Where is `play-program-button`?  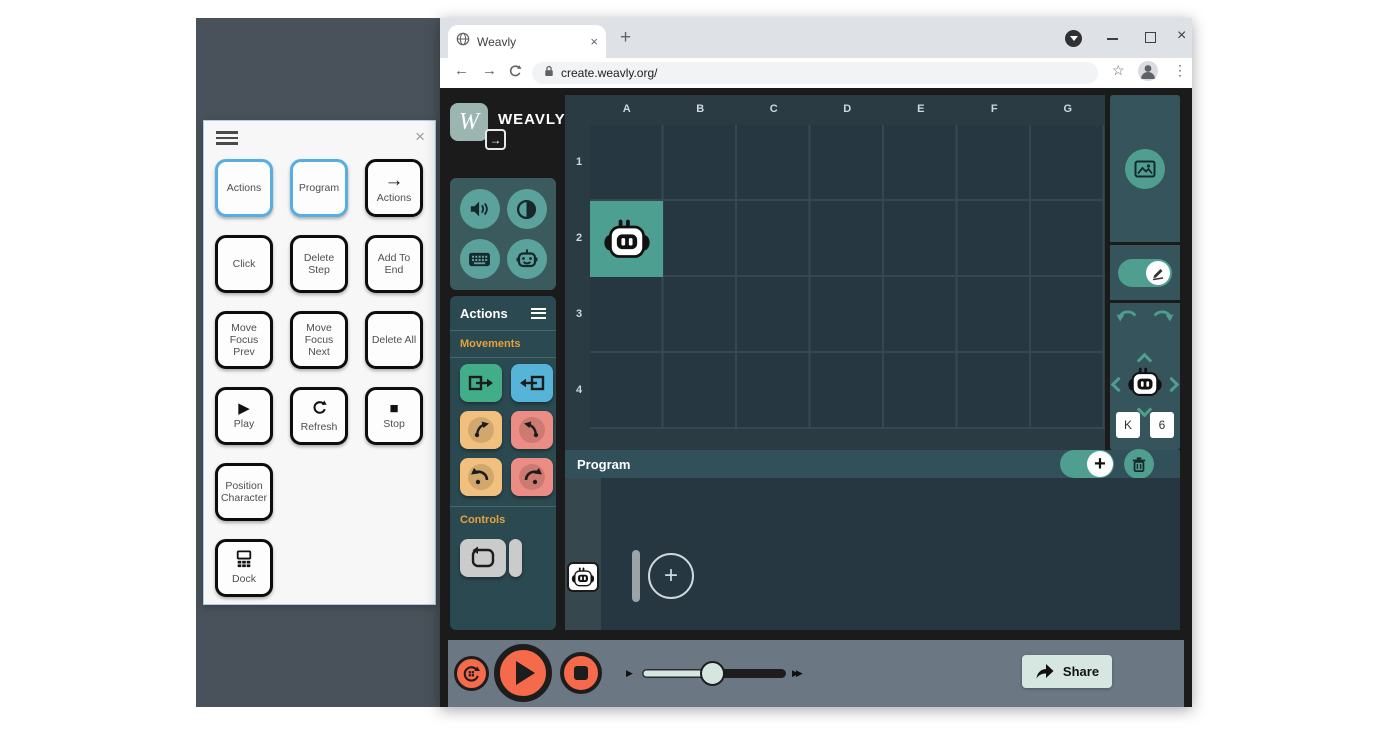 play-program-button is located at coordinates (523, 673).